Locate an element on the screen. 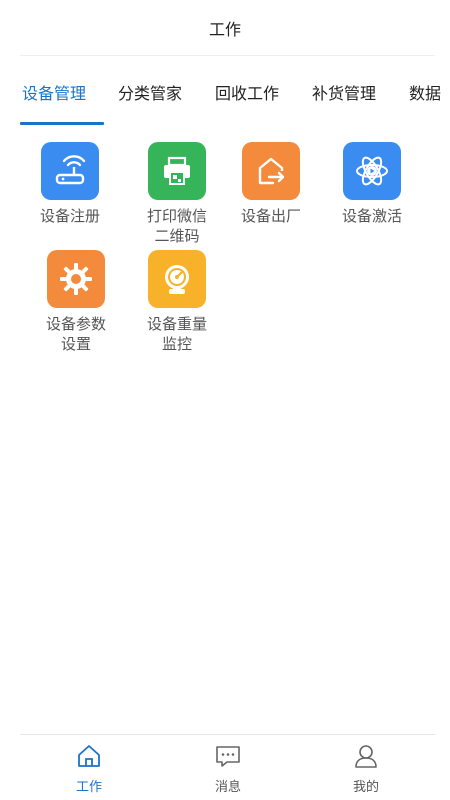 The width and height of the screenshot is (450, 800). tab-recycling-work: 回收工作 is located at coordinates (247, 92).